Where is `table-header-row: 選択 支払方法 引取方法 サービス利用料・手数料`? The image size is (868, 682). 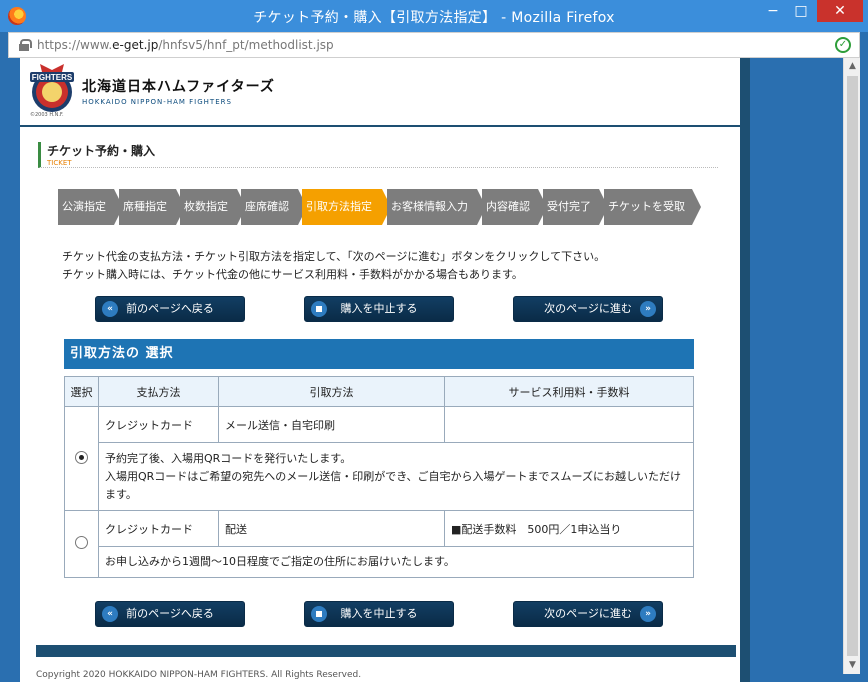
table-header-row: 選択 支払方法 引取方法 サービス利用料・手数料 is located at coordinates (379, 391).